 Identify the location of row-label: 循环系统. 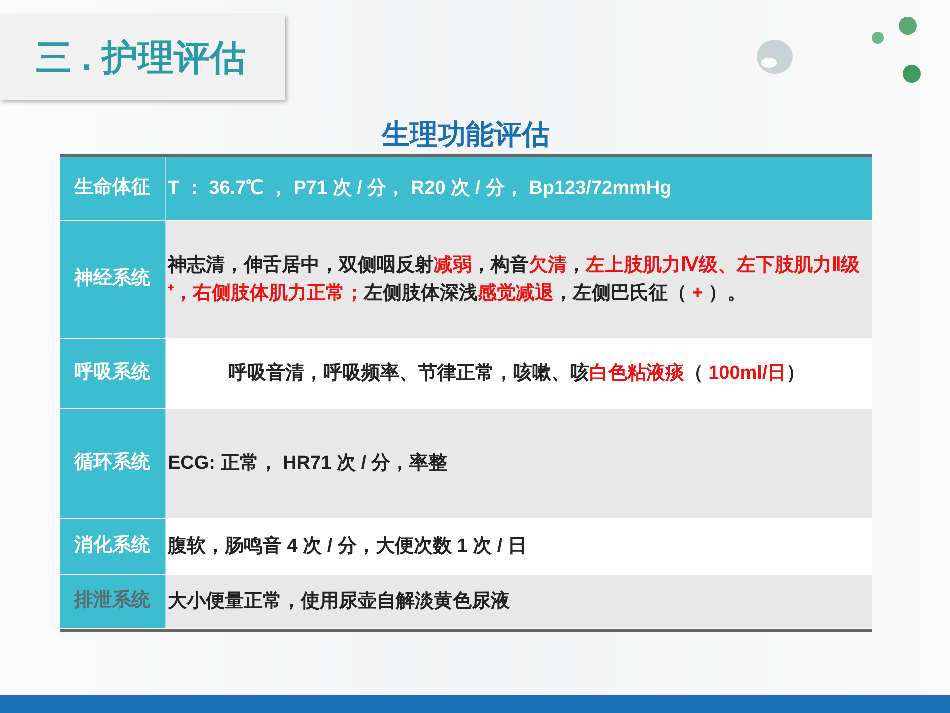
(113, 463).